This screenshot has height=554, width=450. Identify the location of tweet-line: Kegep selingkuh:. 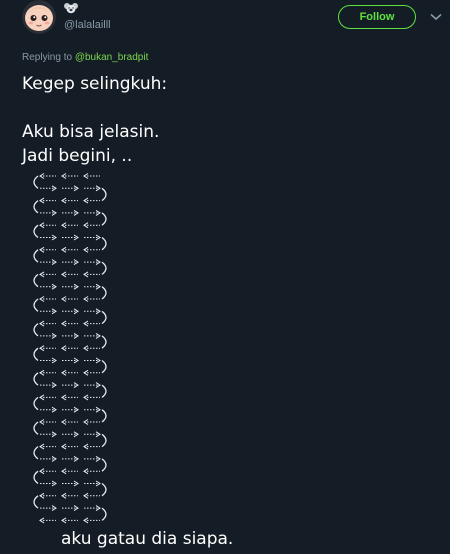
(95, 84).